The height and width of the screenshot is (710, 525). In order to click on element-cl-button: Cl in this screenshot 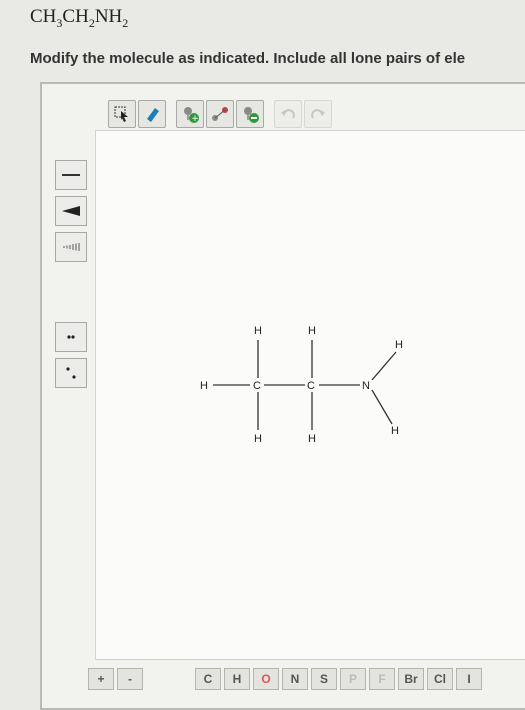, I will do `click(440, 679)`.